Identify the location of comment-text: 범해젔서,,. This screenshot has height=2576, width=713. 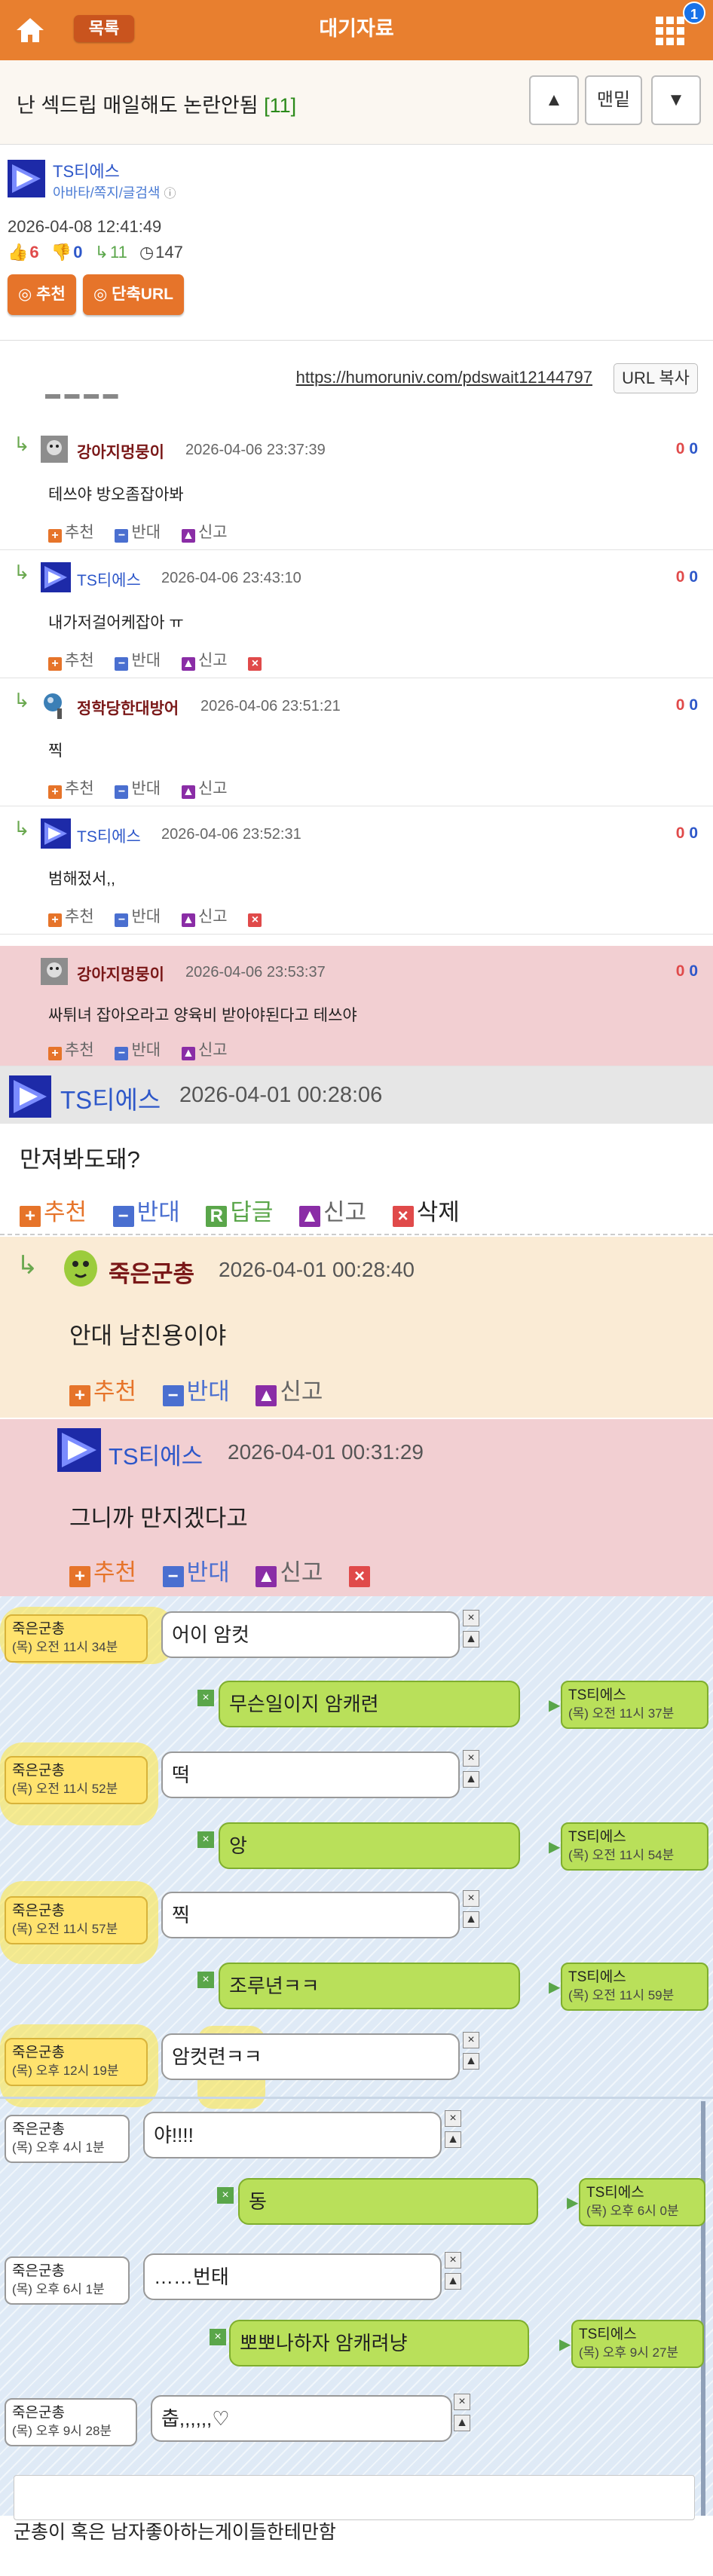
(81, 879).